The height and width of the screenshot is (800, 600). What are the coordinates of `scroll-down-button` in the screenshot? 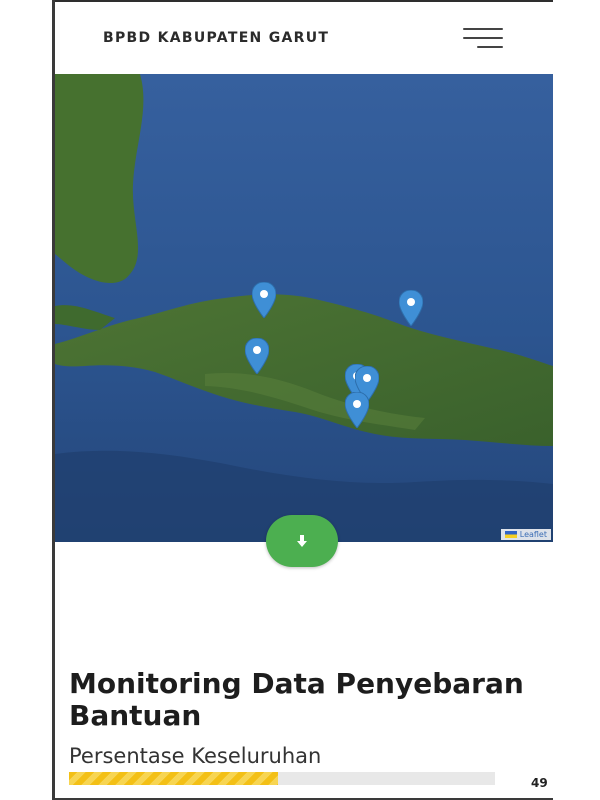 It's located at (302, 541).